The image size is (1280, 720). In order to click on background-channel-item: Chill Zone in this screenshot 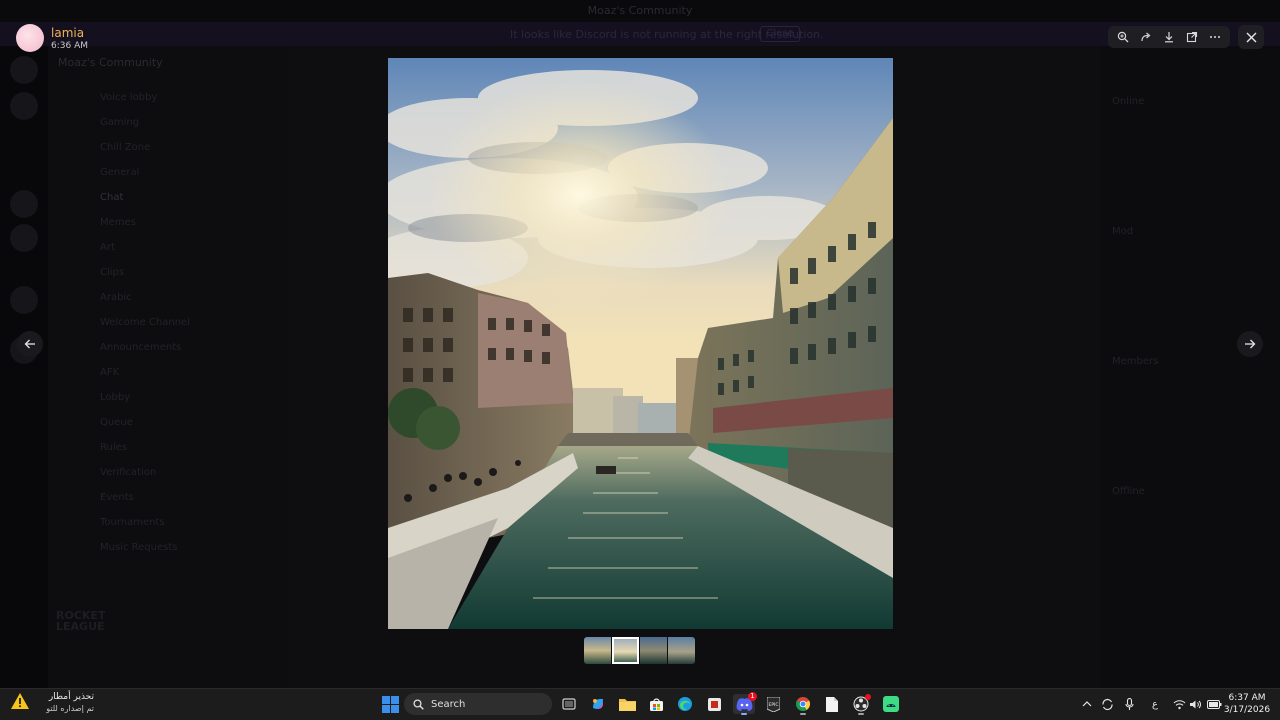, I will do `click(125, 147)`.